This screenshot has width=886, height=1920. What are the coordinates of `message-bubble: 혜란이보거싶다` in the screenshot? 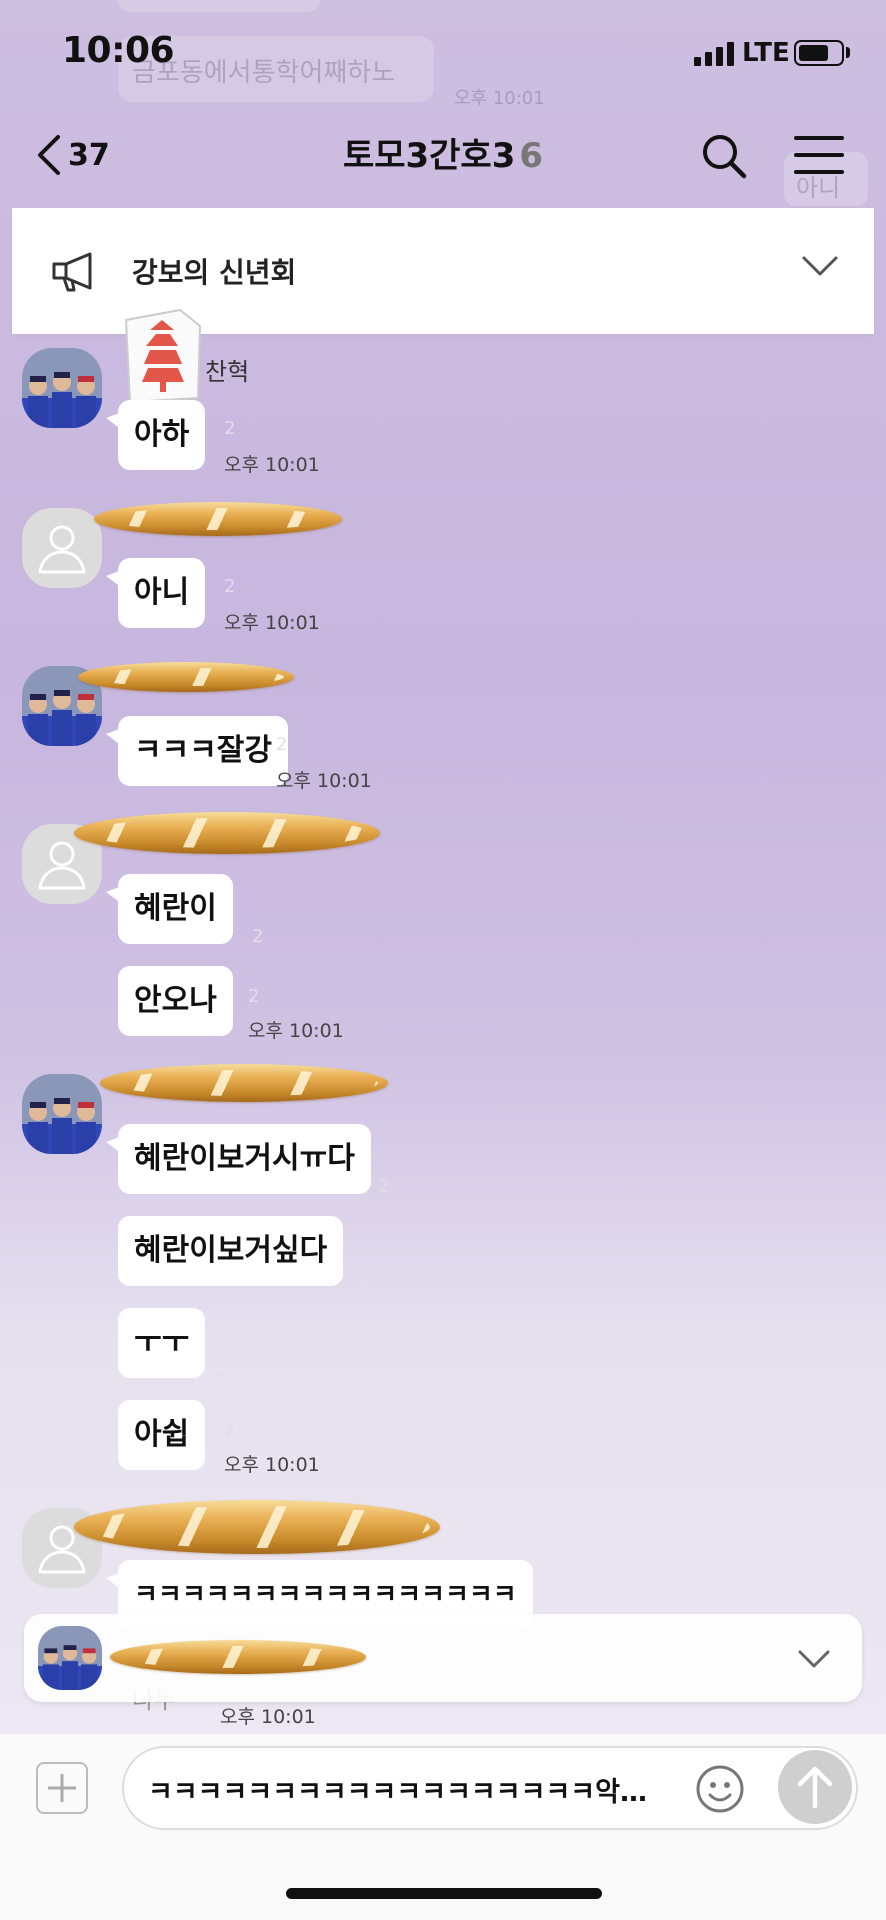 It's located at (231, 1251).